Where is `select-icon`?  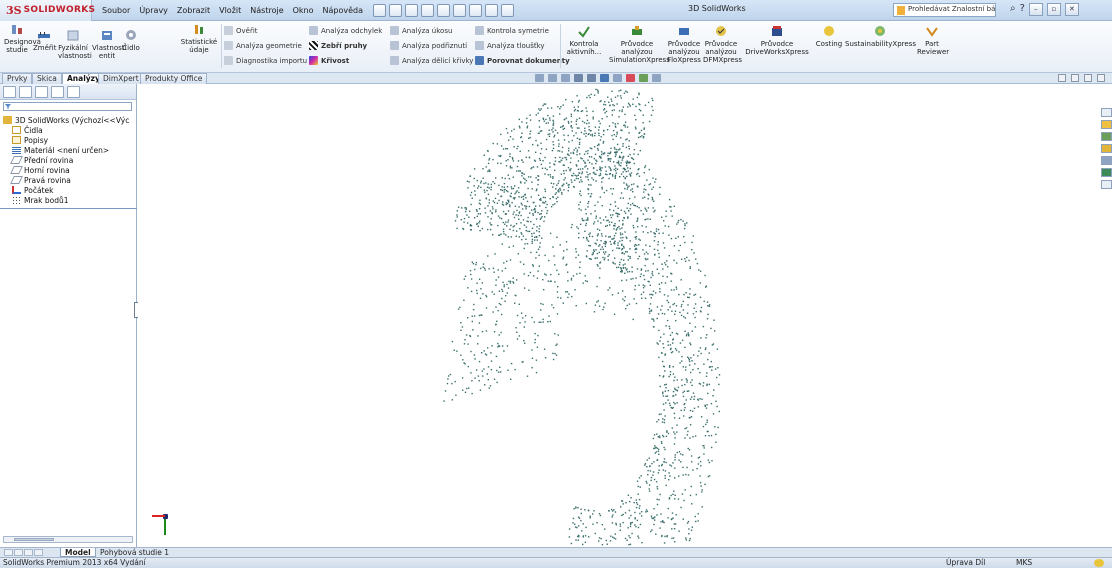
select-icon is located at coordinates (460, 10).